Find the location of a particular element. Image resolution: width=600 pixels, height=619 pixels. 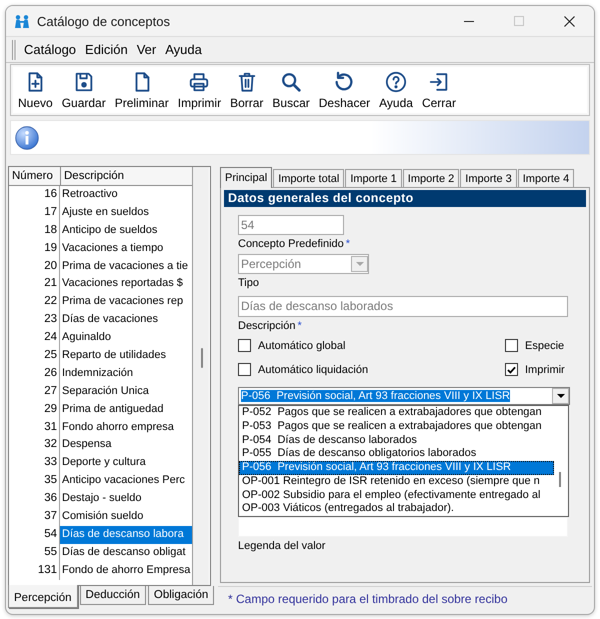

table-cell: Deporte y cultura is located at coordinates (126, 463).